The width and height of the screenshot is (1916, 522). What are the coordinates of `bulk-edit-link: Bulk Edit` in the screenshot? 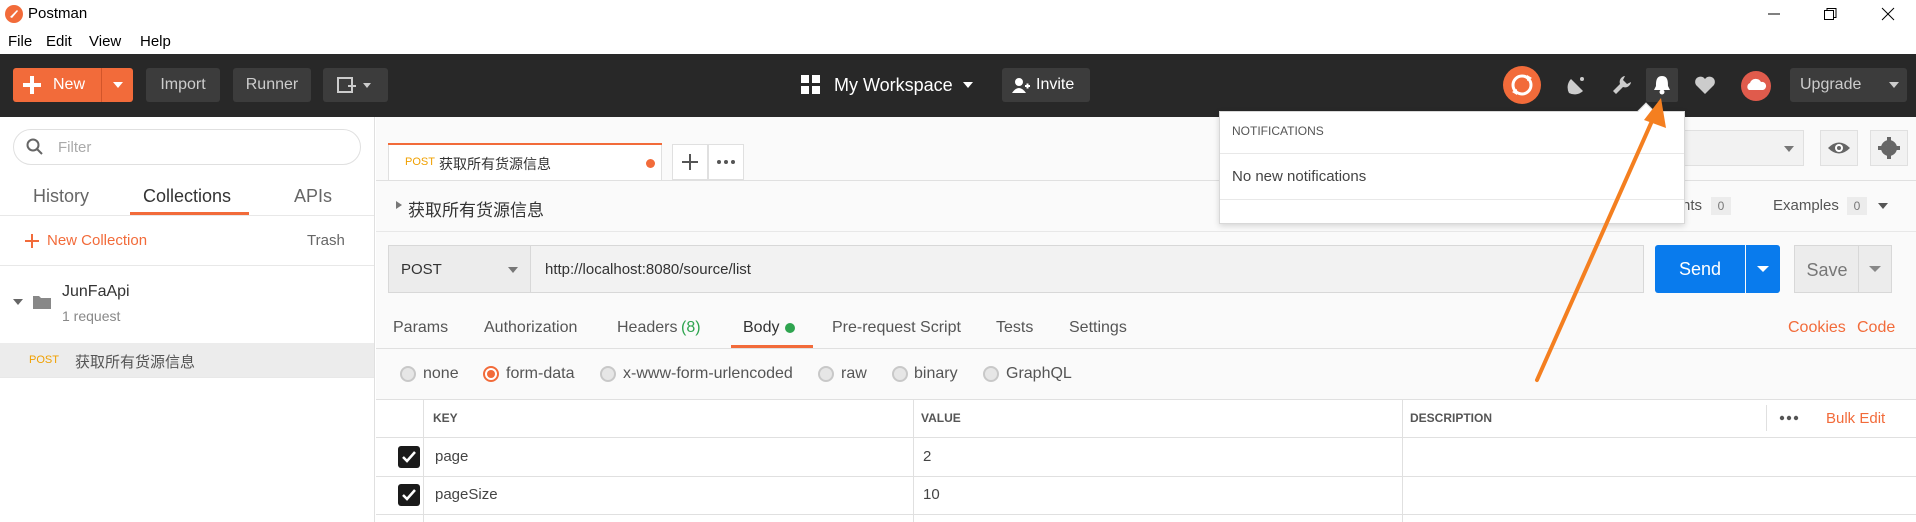 It's located at (1855, 418).